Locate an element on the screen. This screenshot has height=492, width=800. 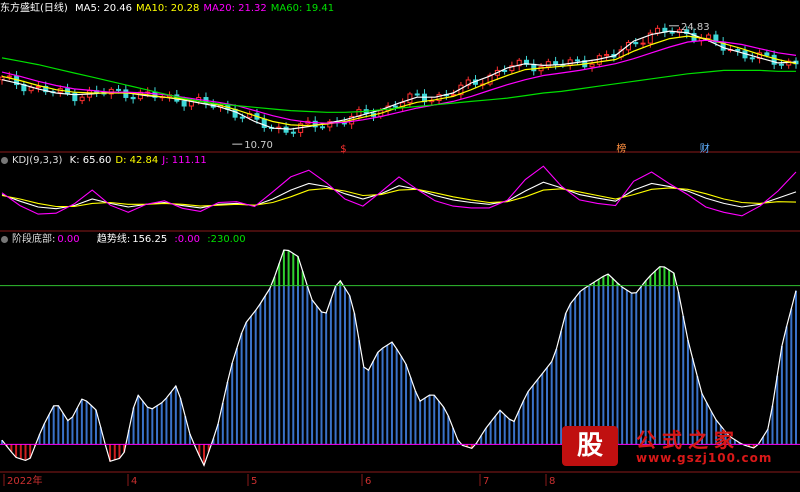
x-tick-label: 2022年 is located at coordinates (24, 480).